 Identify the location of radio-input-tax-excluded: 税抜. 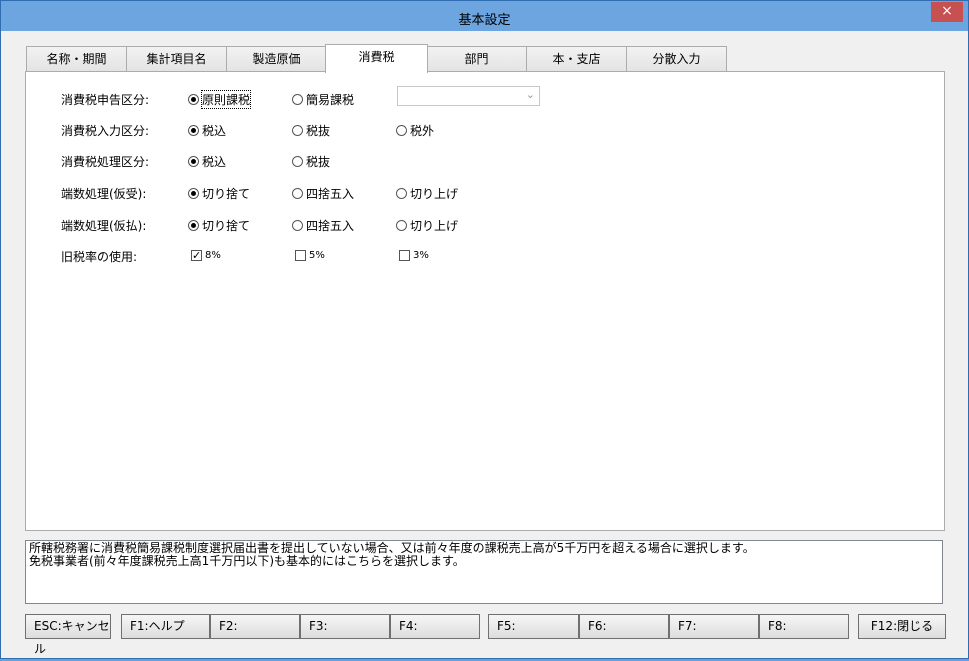
(311, 130).